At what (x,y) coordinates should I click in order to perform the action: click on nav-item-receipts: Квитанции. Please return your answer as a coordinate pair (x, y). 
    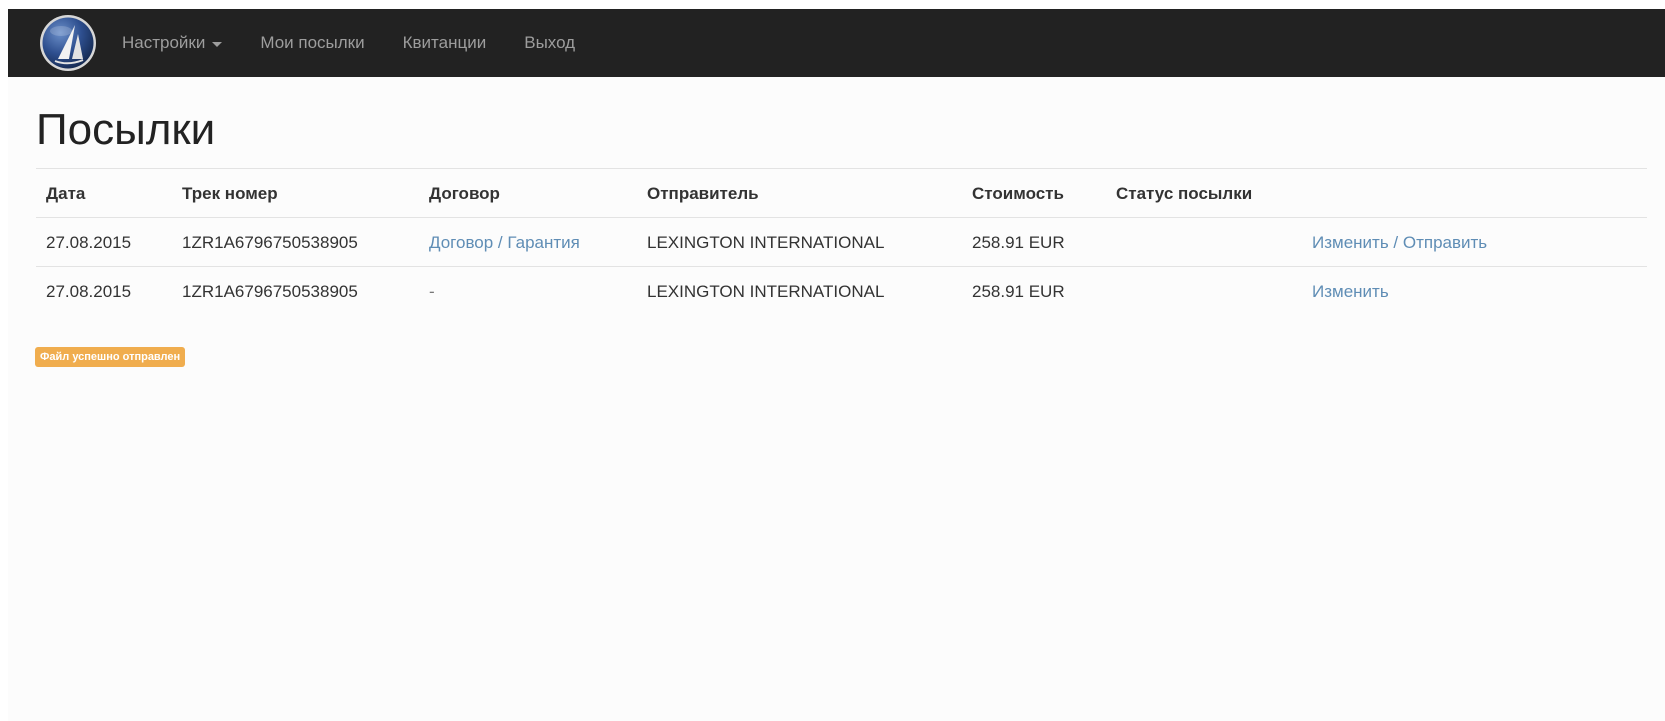
    Looking at the image, I should click on (445, 43).